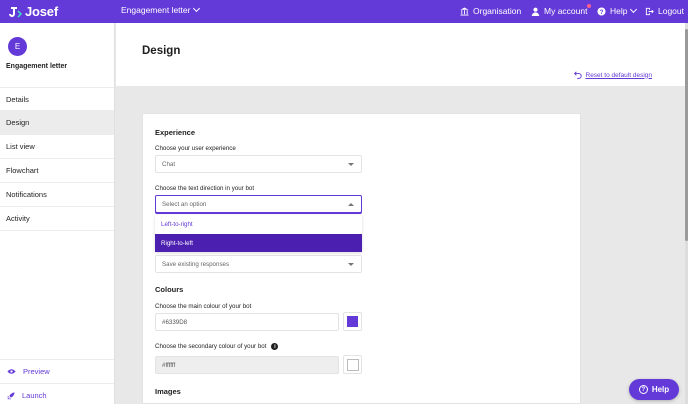 This screenshot has height=404, width=688. What do you see at coordinates (258, 224) in the screenshot?
I see `option-left-to-right: Left-to-right` at bounding box center [258, 224].